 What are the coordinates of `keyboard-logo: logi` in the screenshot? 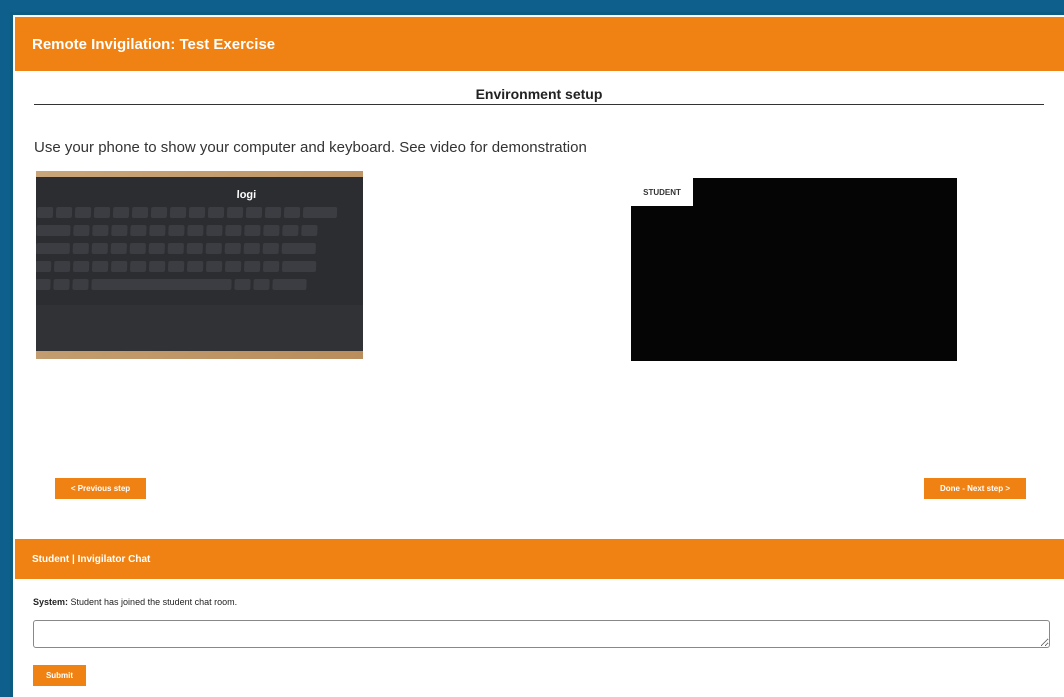 It's located at (246, 195).